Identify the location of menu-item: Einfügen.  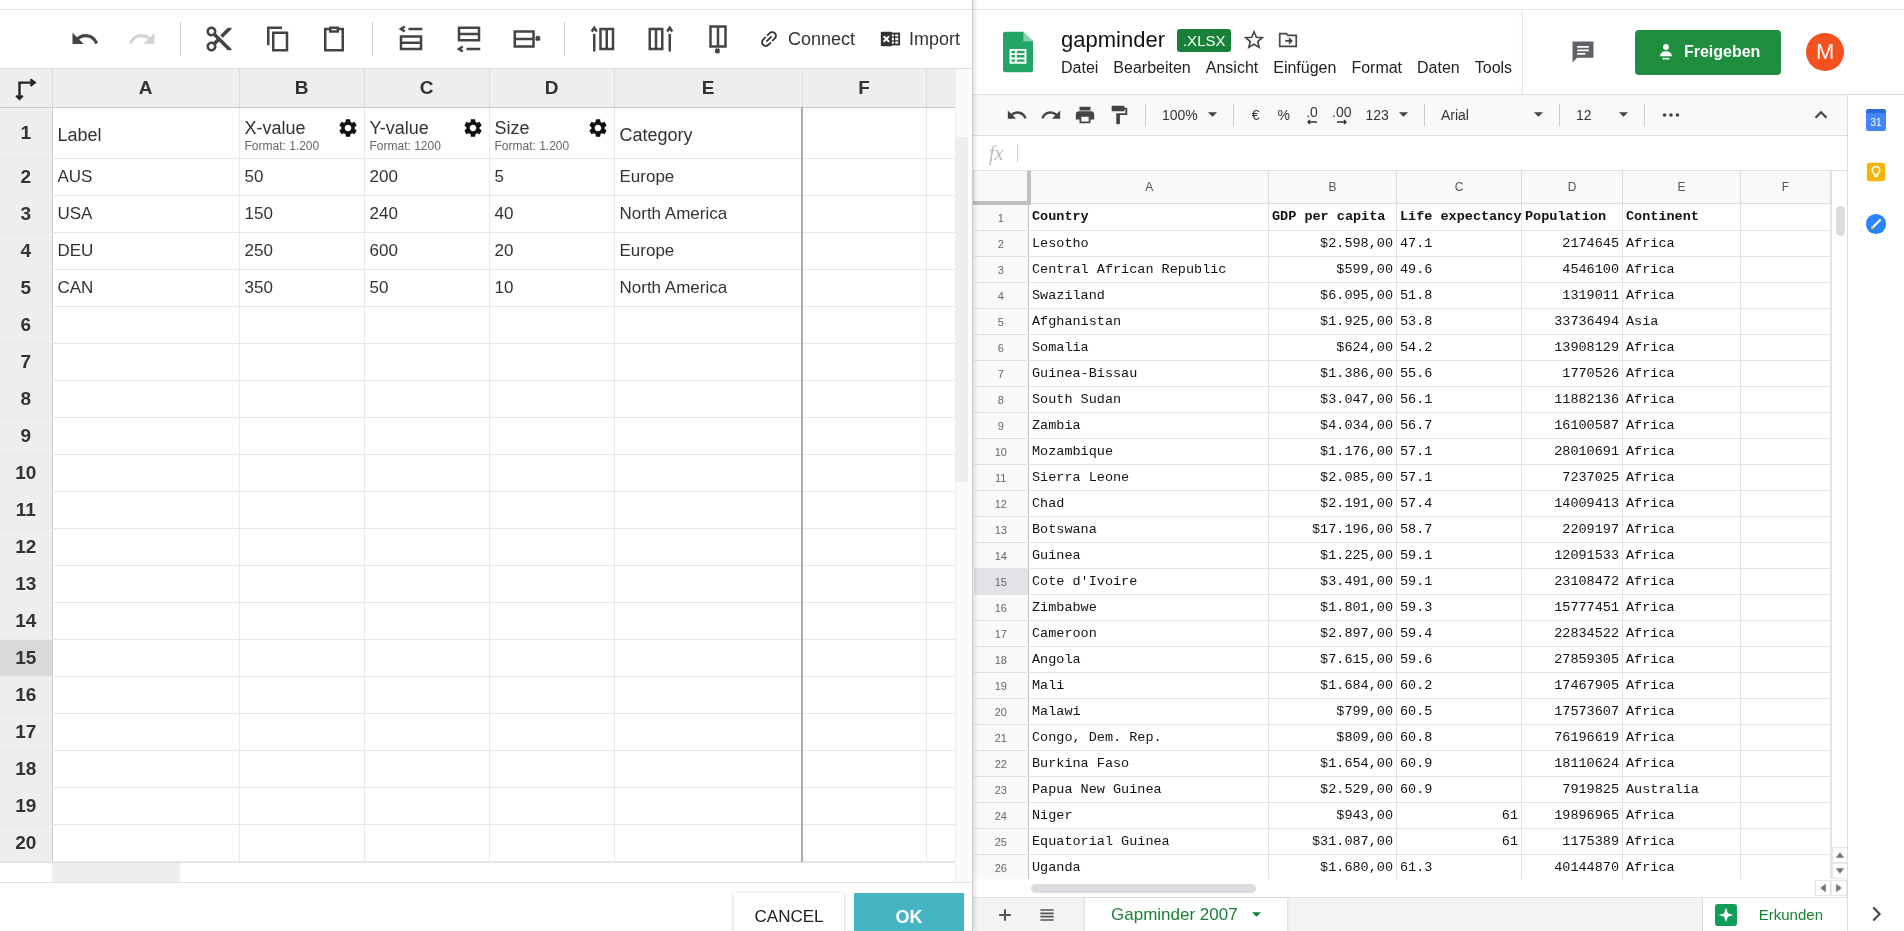
(1305, 68).